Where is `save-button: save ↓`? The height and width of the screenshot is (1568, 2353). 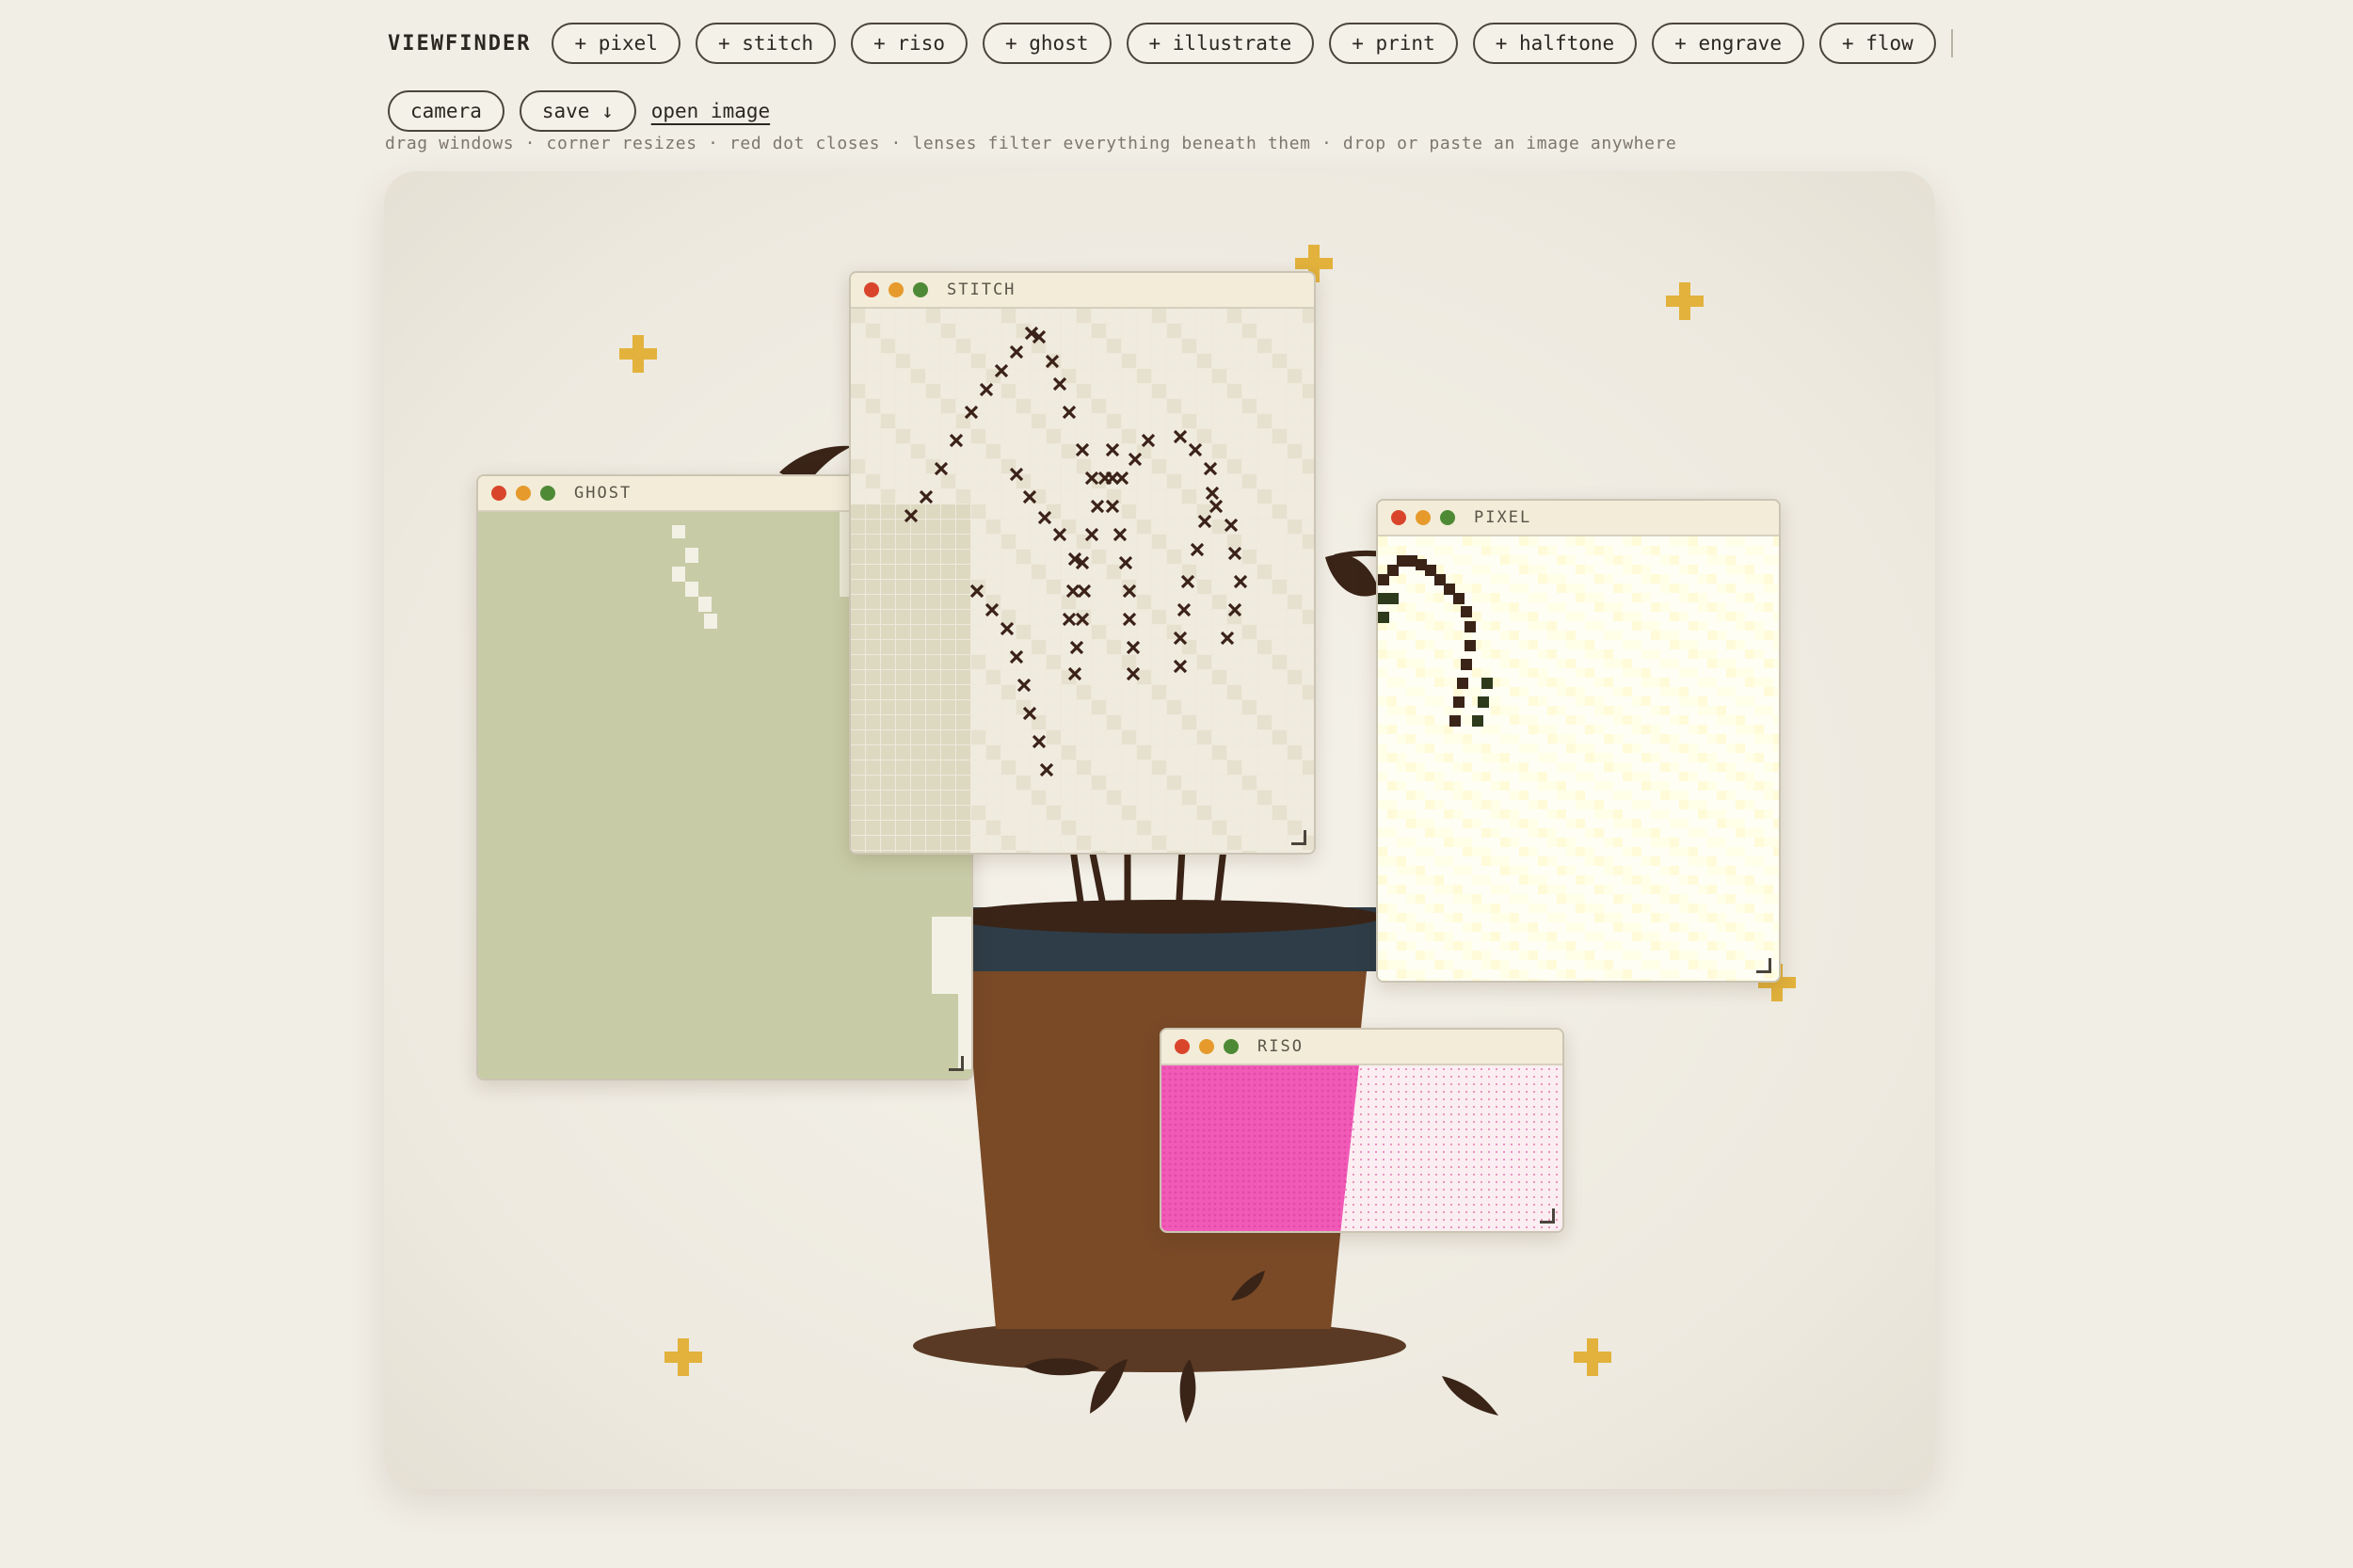
save-button: save ↓ is located at coordinates (577, 111).